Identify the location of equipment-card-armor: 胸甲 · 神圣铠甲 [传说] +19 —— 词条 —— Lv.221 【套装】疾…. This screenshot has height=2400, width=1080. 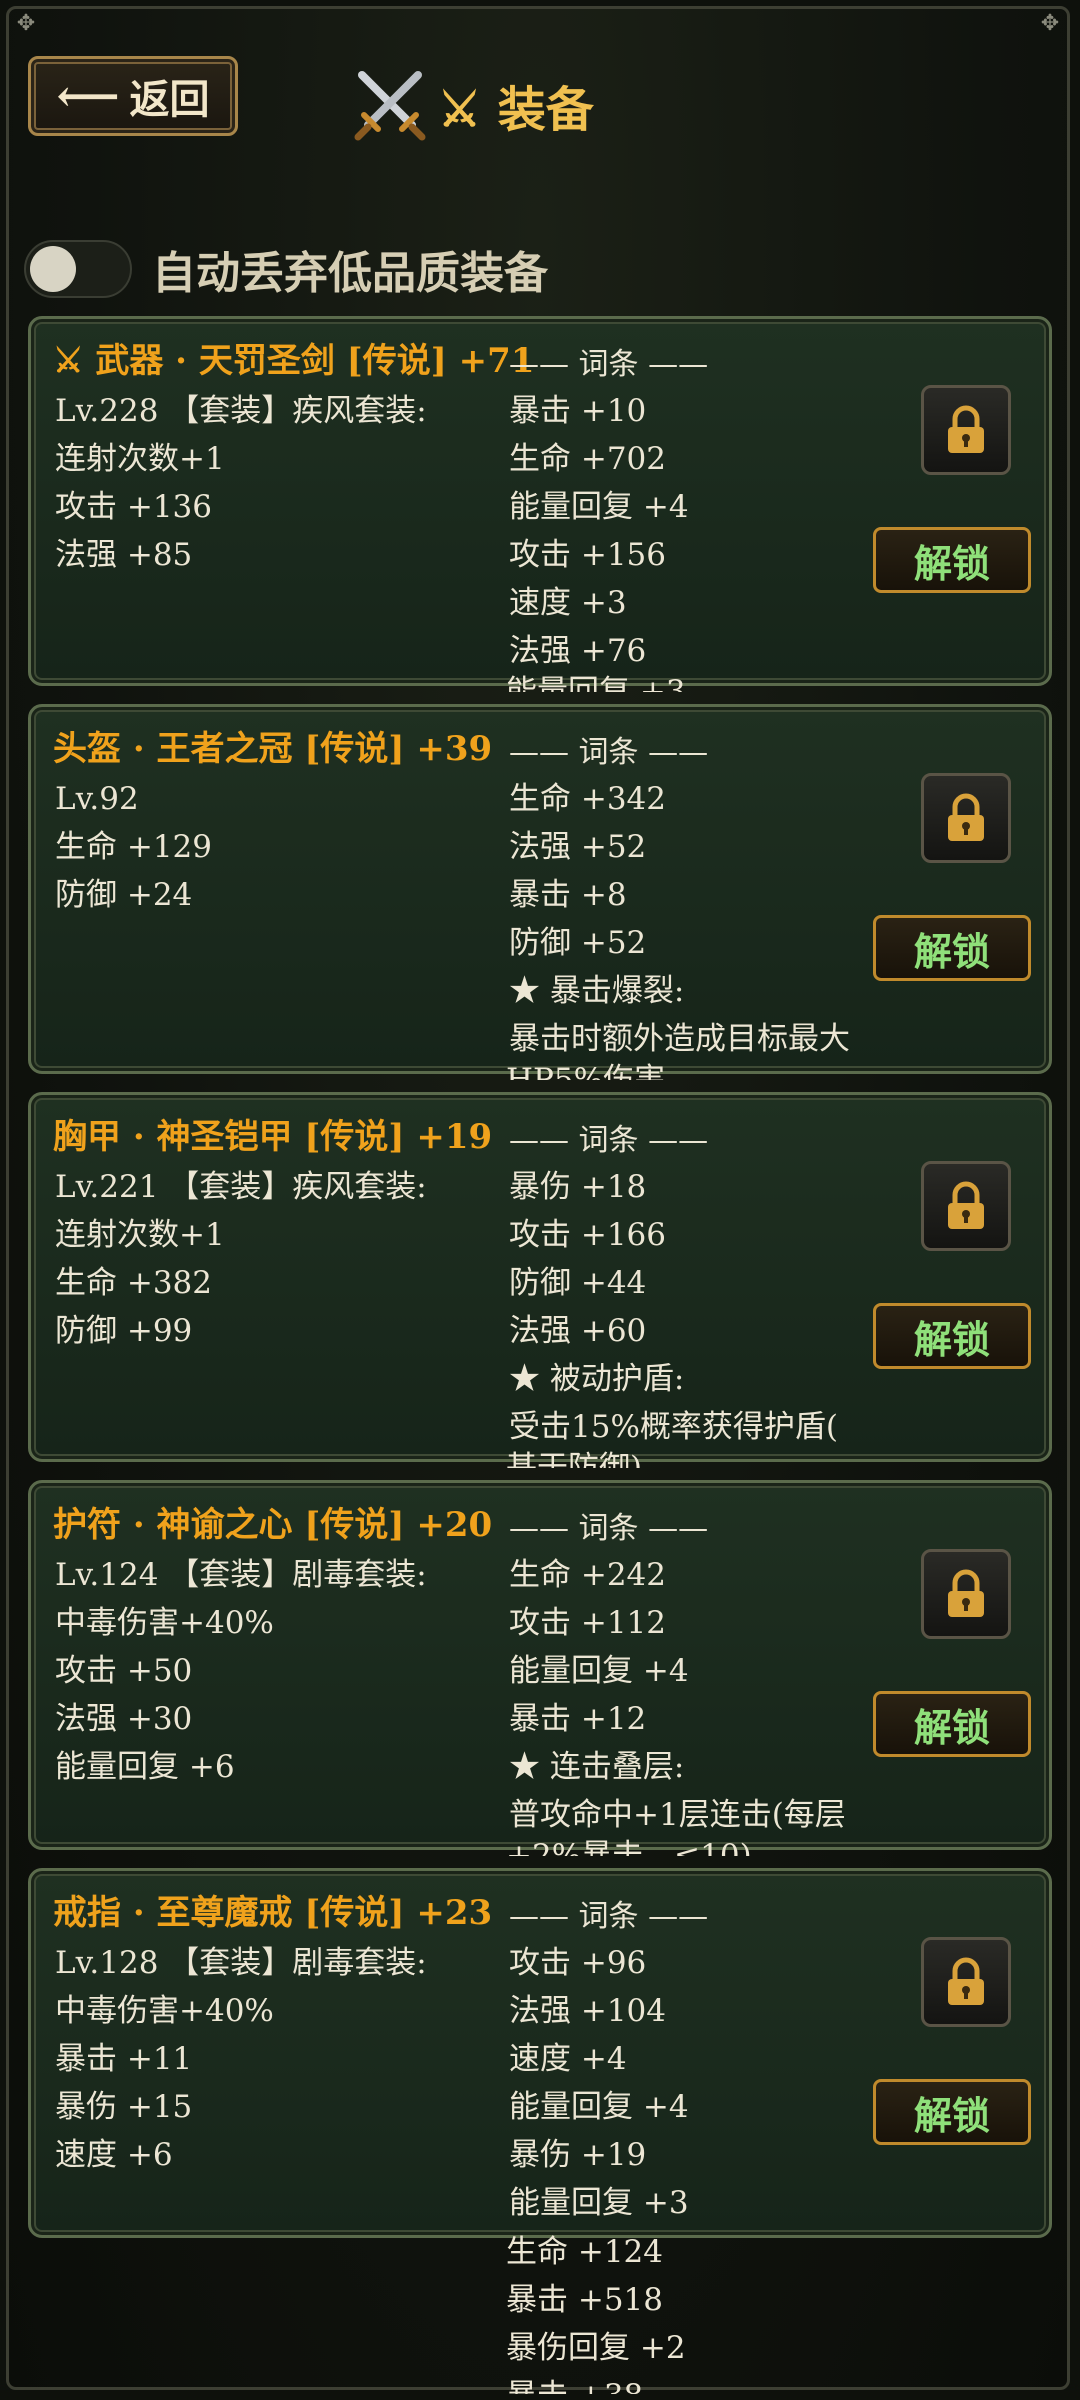
(540, 1277).